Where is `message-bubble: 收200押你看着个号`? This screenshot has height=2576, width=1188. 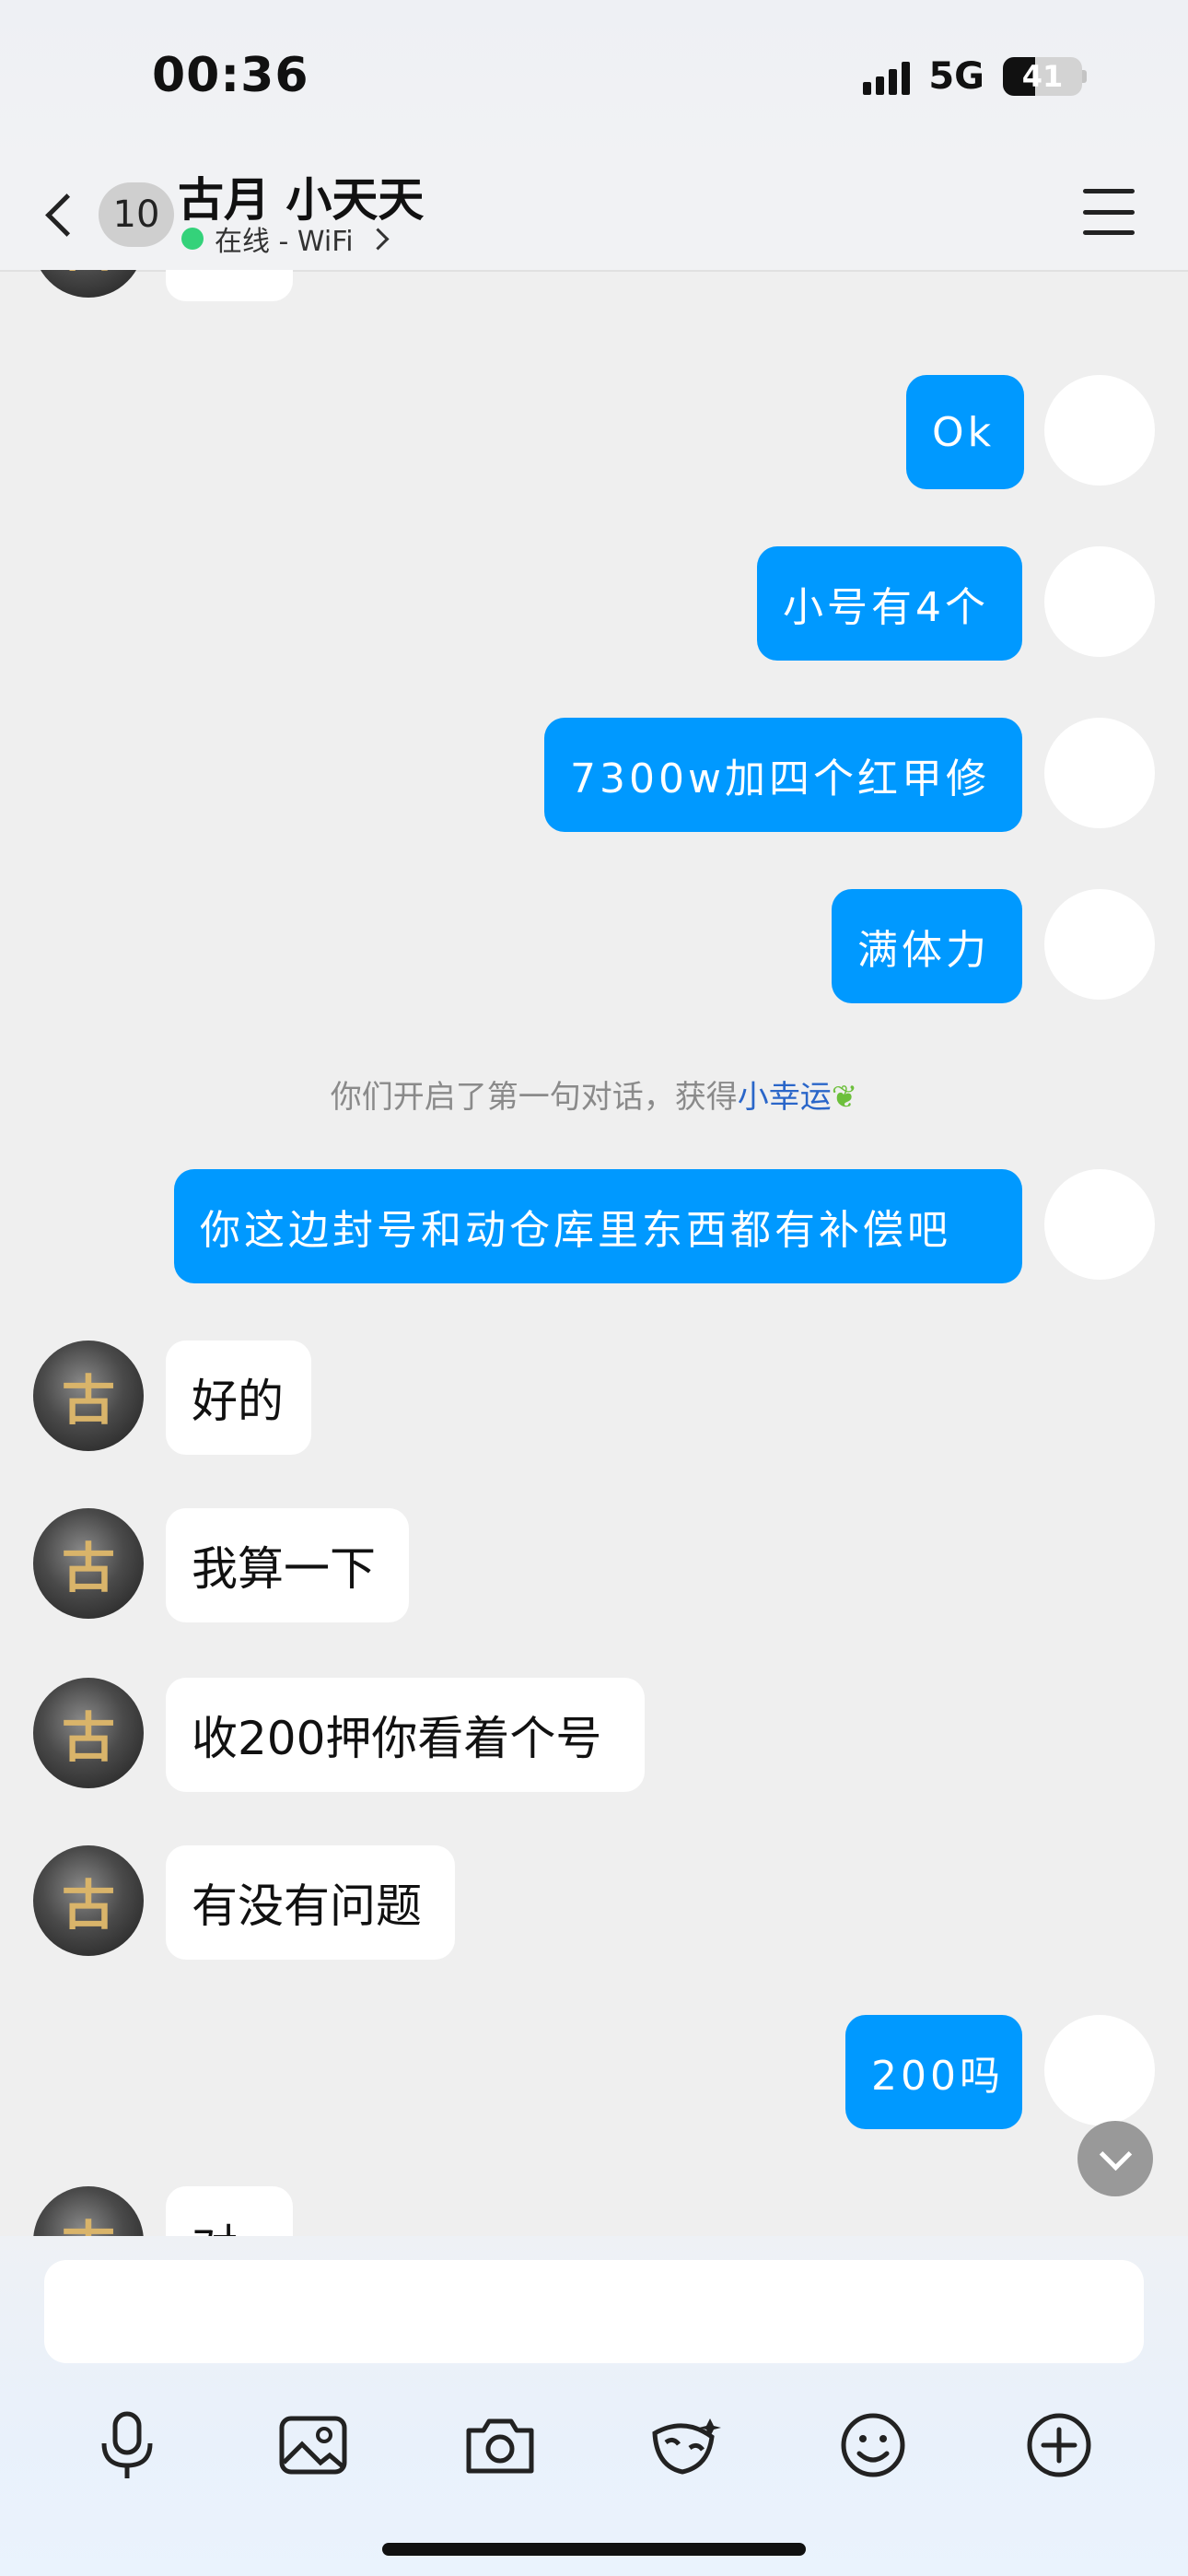 message-bubble: 收200押你看着个号 is located at coordinates (405, 1735).